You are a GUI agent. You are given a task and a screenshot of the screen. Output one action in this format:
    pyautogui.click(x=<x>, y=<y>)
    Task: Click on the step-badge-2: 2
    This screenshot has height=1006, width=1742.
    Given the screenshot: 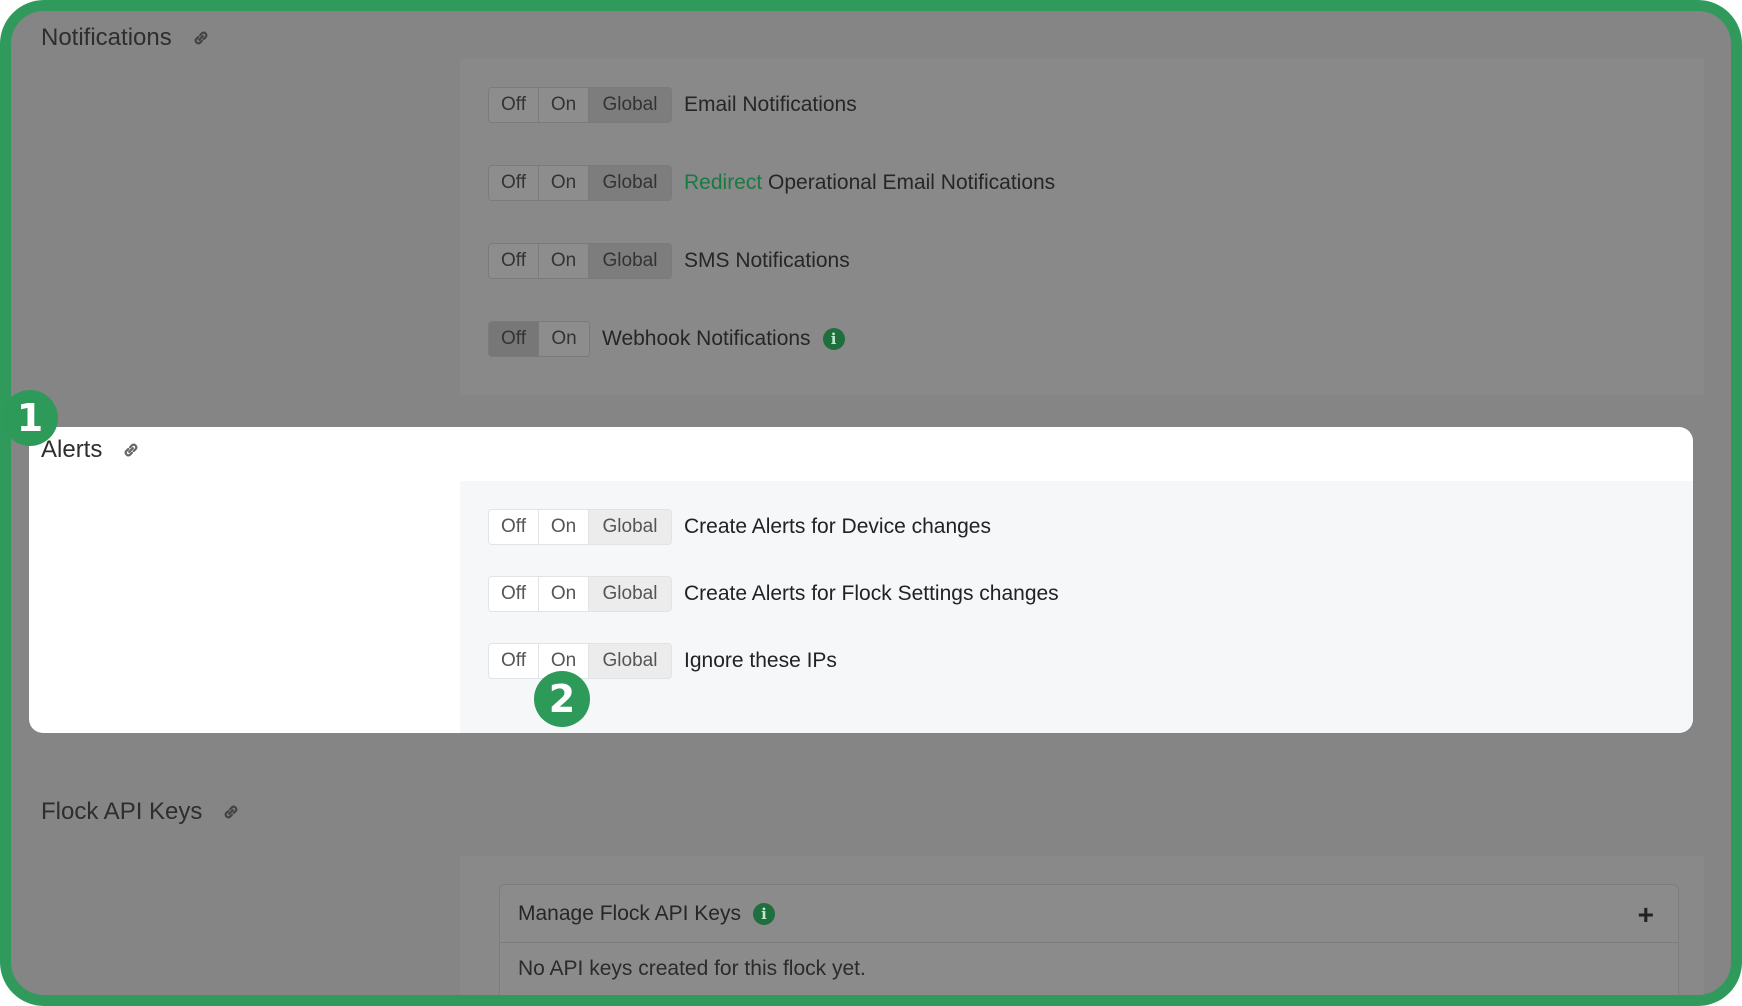 What is the action you would take?
    pyautogui.click(x=562, y=699)
    